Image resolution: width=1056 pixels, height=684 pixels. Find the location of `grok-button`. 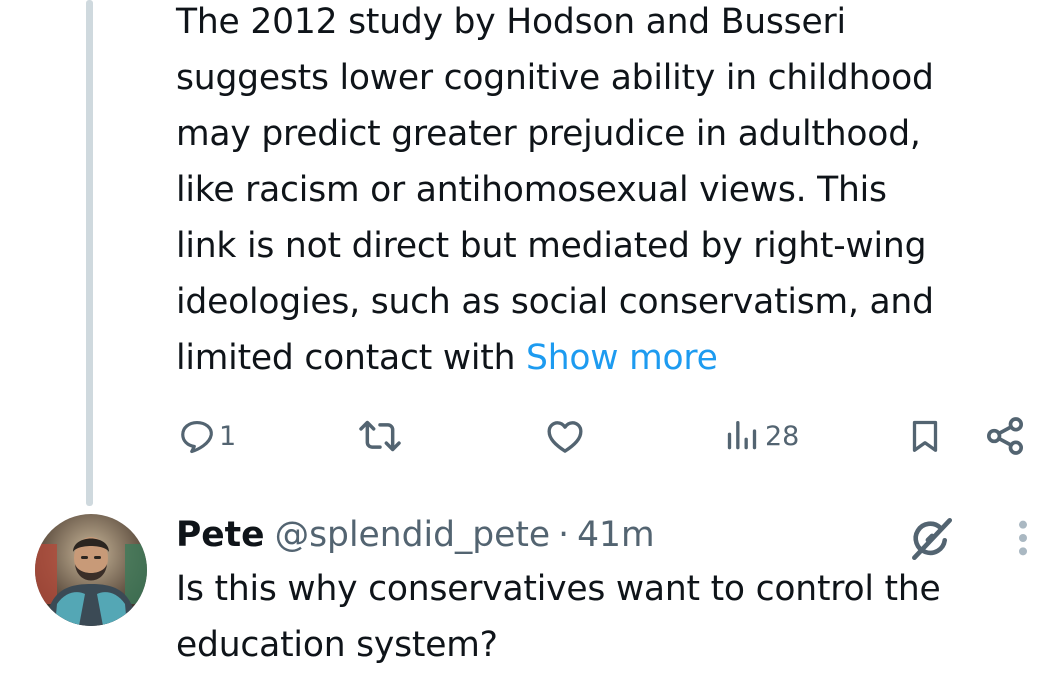

grok-button is located at coordinates (931, 541).